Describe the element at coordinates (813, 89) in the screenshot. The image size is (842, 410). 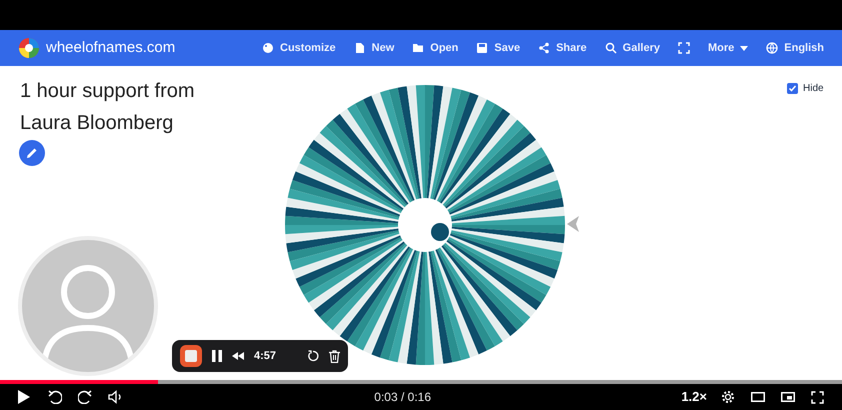
I see `checkbox-label: Hide` at that location.